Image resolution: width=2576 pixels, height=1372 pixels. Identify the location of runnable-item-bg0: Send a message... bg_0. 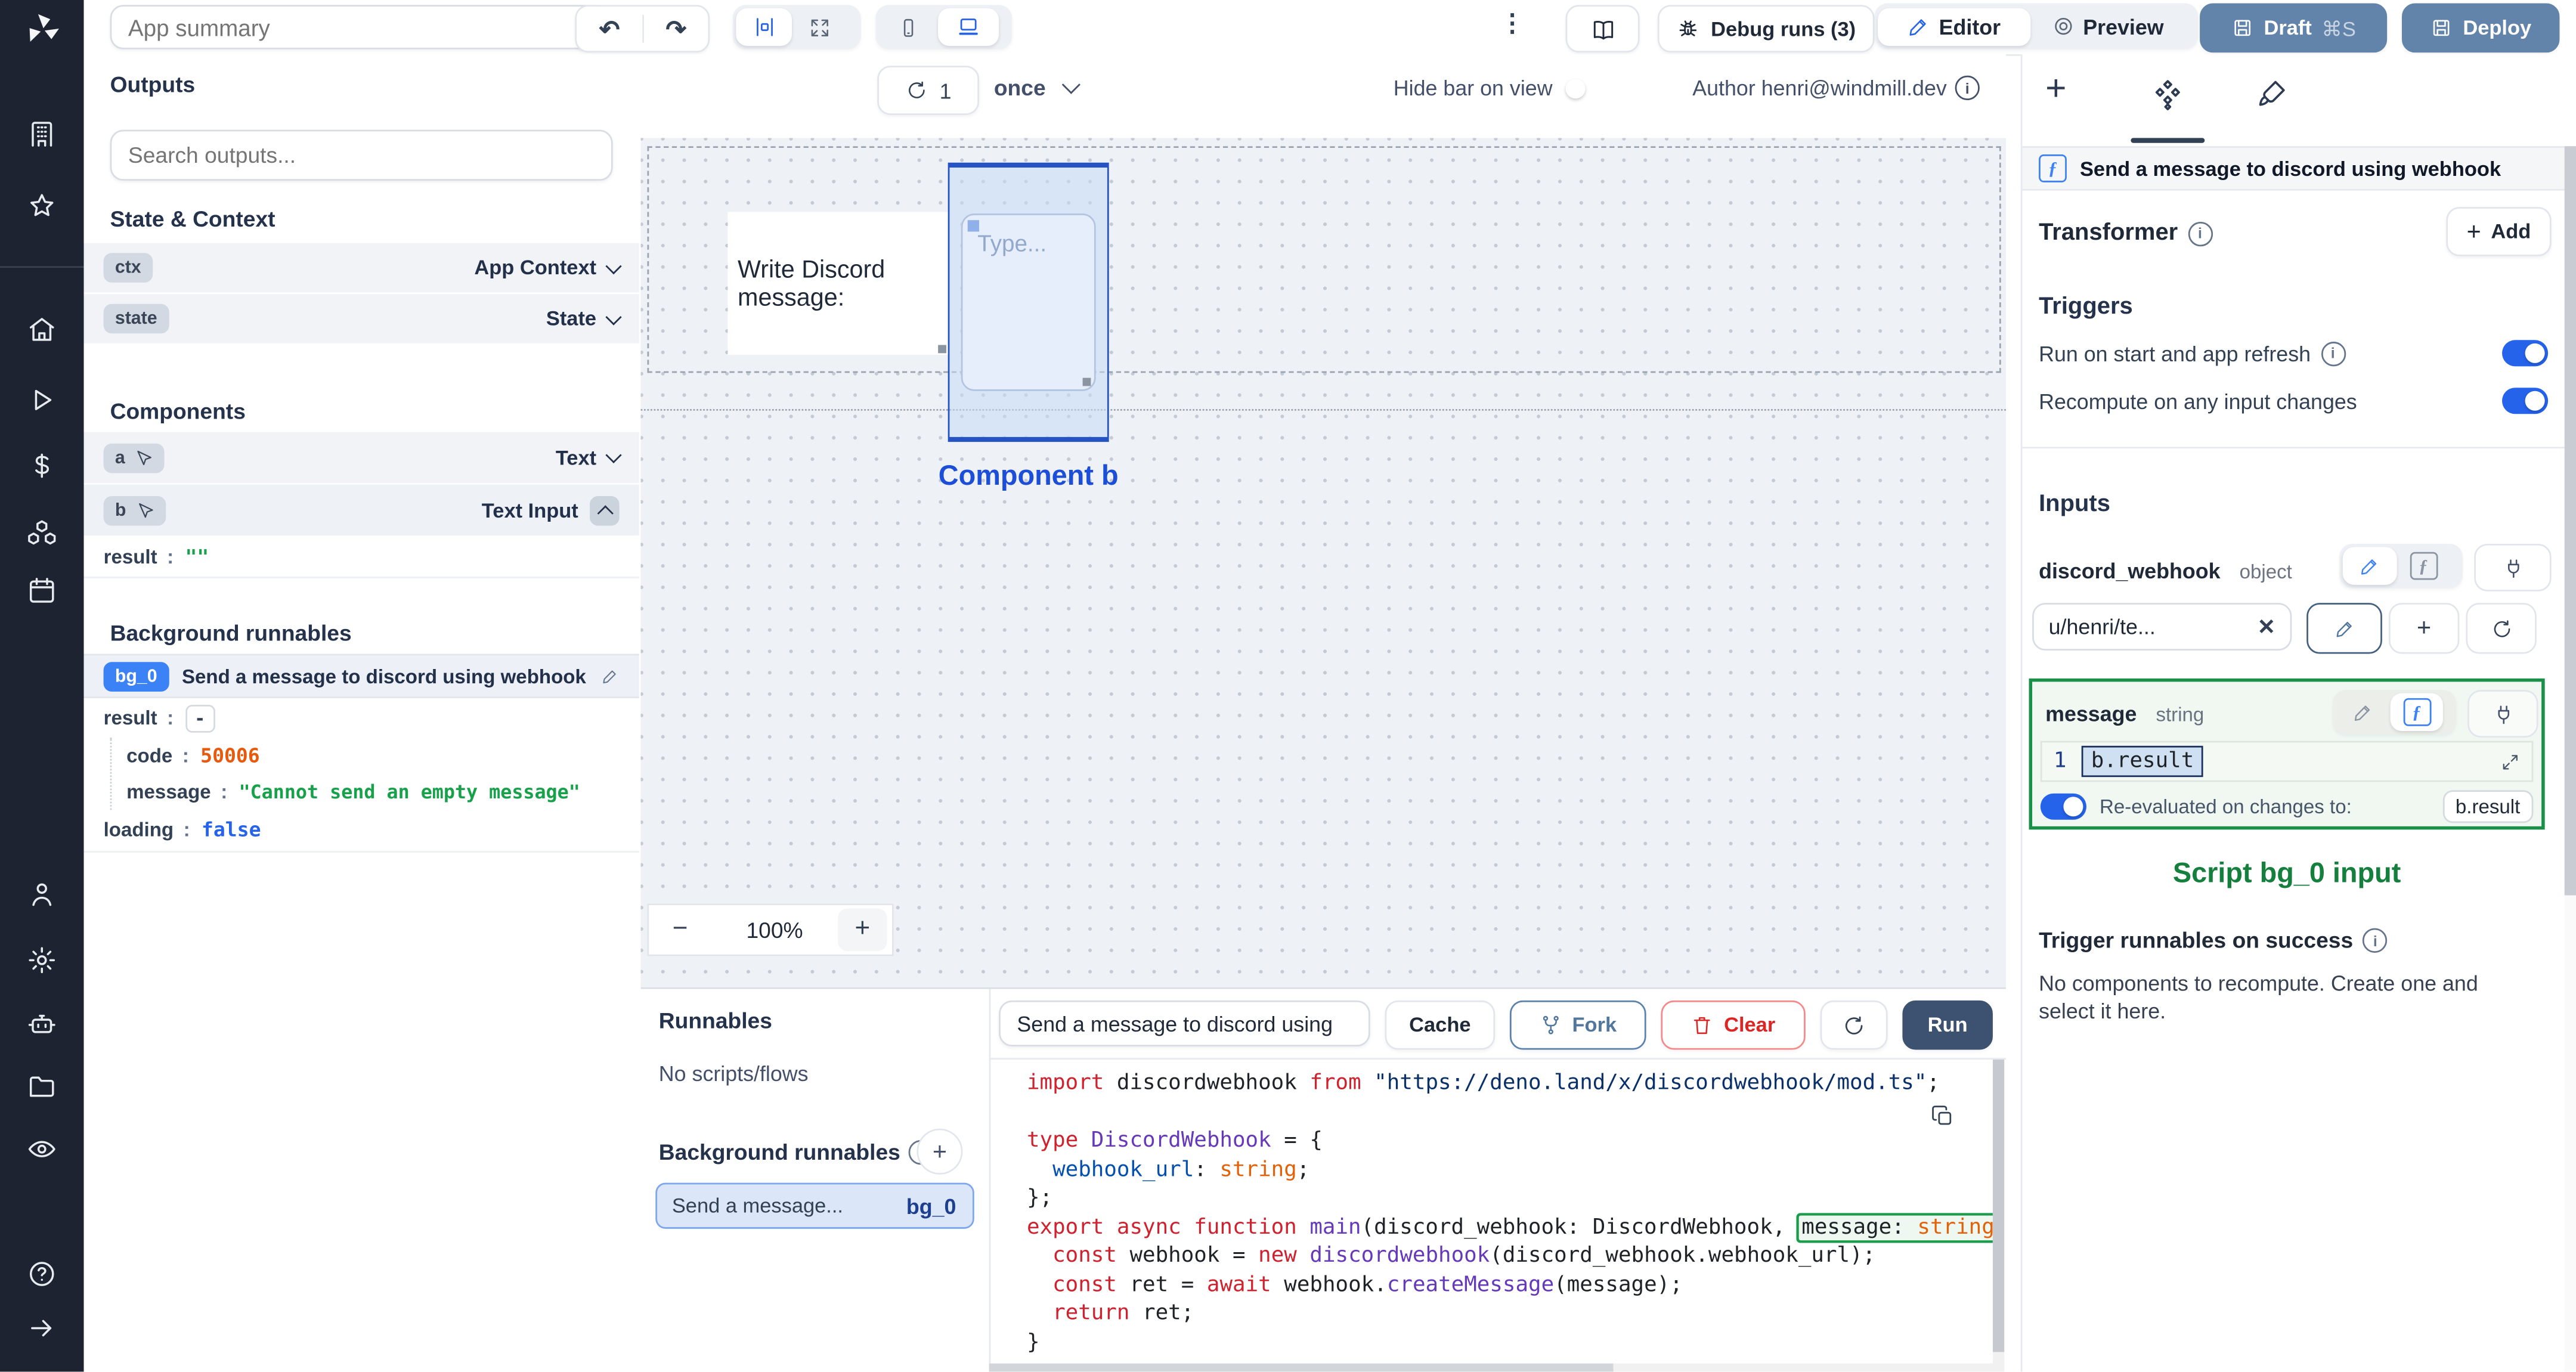
(814, 1205).